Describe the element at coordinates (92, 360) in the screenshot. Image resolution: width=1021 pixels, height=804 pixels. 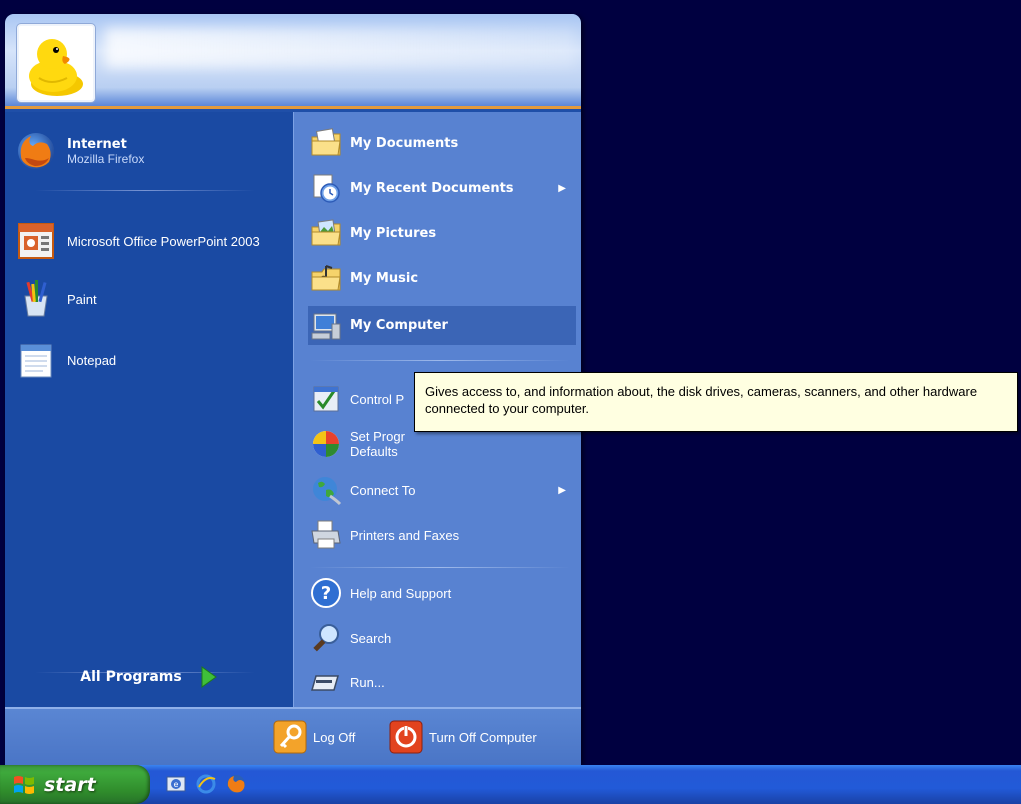
I see `recent-notepad-label: Notepad` at that location.